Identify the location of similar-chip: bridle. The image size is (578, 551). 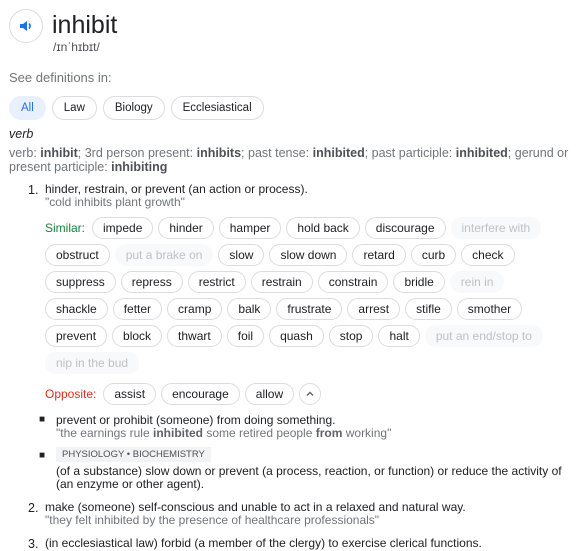
(419, 282).